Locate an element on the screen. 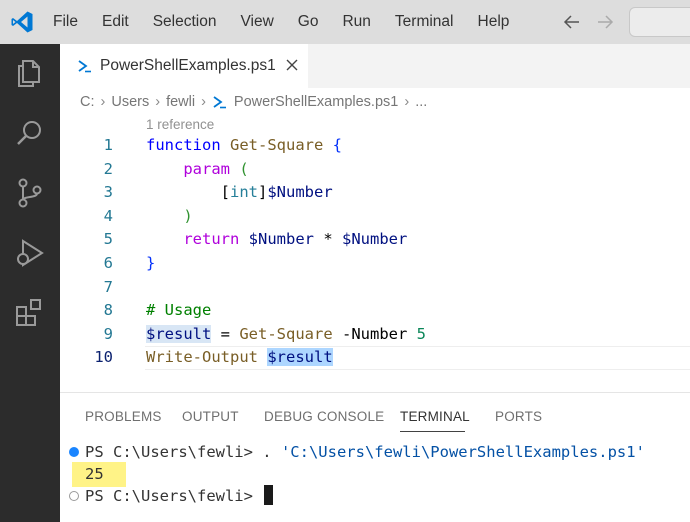  code-line: 9 $result = Get-Square -Number 5 is located at coordinates (375, 335).